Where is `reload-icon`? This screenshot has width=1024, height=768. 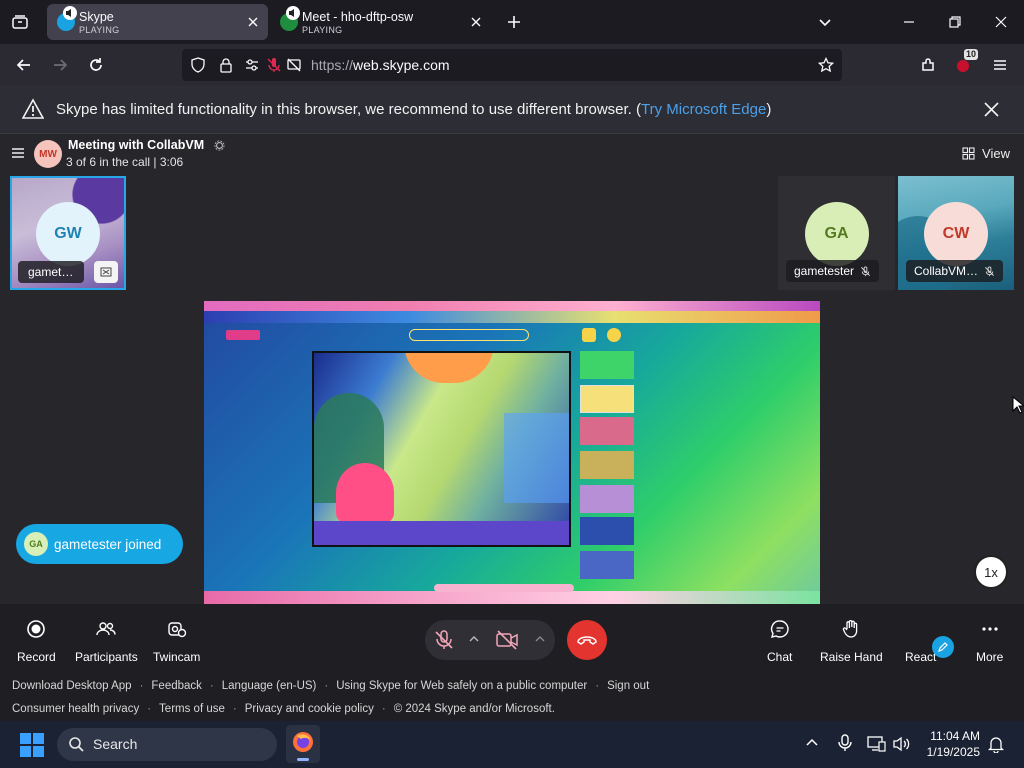
reload-icon is located at coordinates (96, 65).